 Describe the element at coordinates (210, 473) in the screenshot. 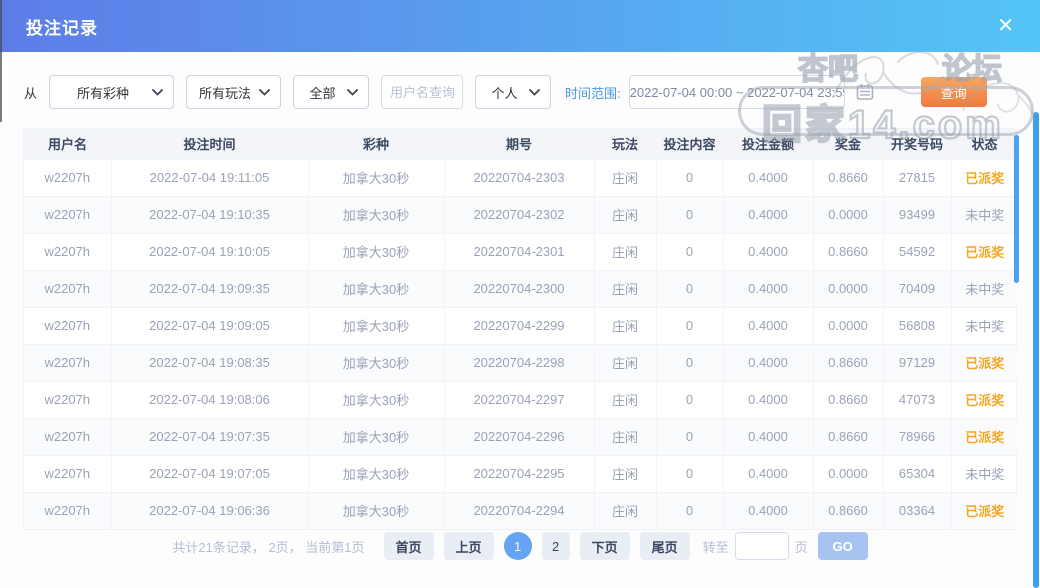

I see `cell-time: 2022-07-04 19:07:05` at that location.